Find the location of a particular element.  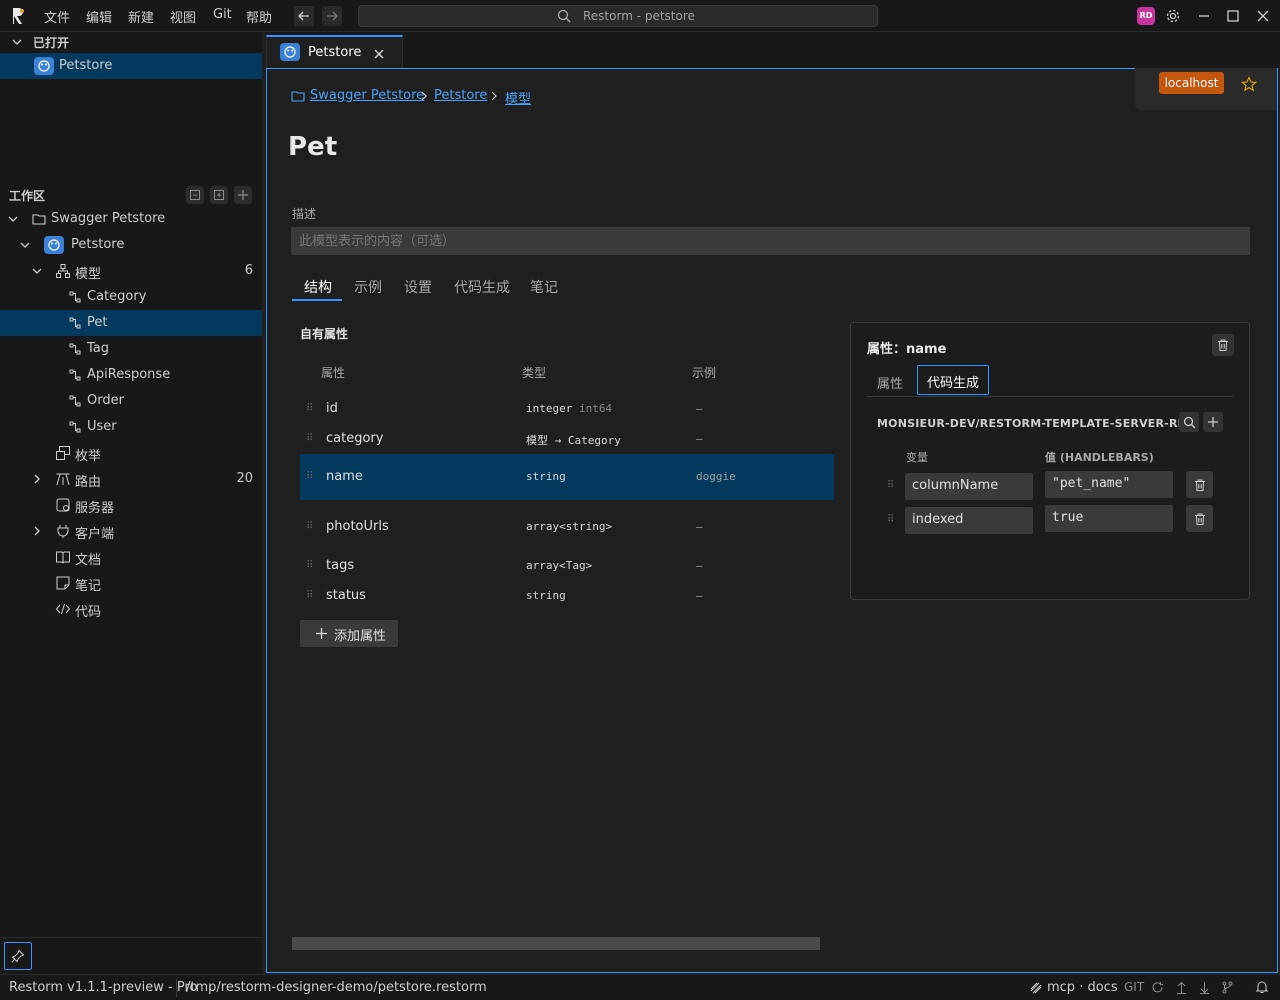

opened-item-petstore: Petstore is located at coordinates (131, 66).